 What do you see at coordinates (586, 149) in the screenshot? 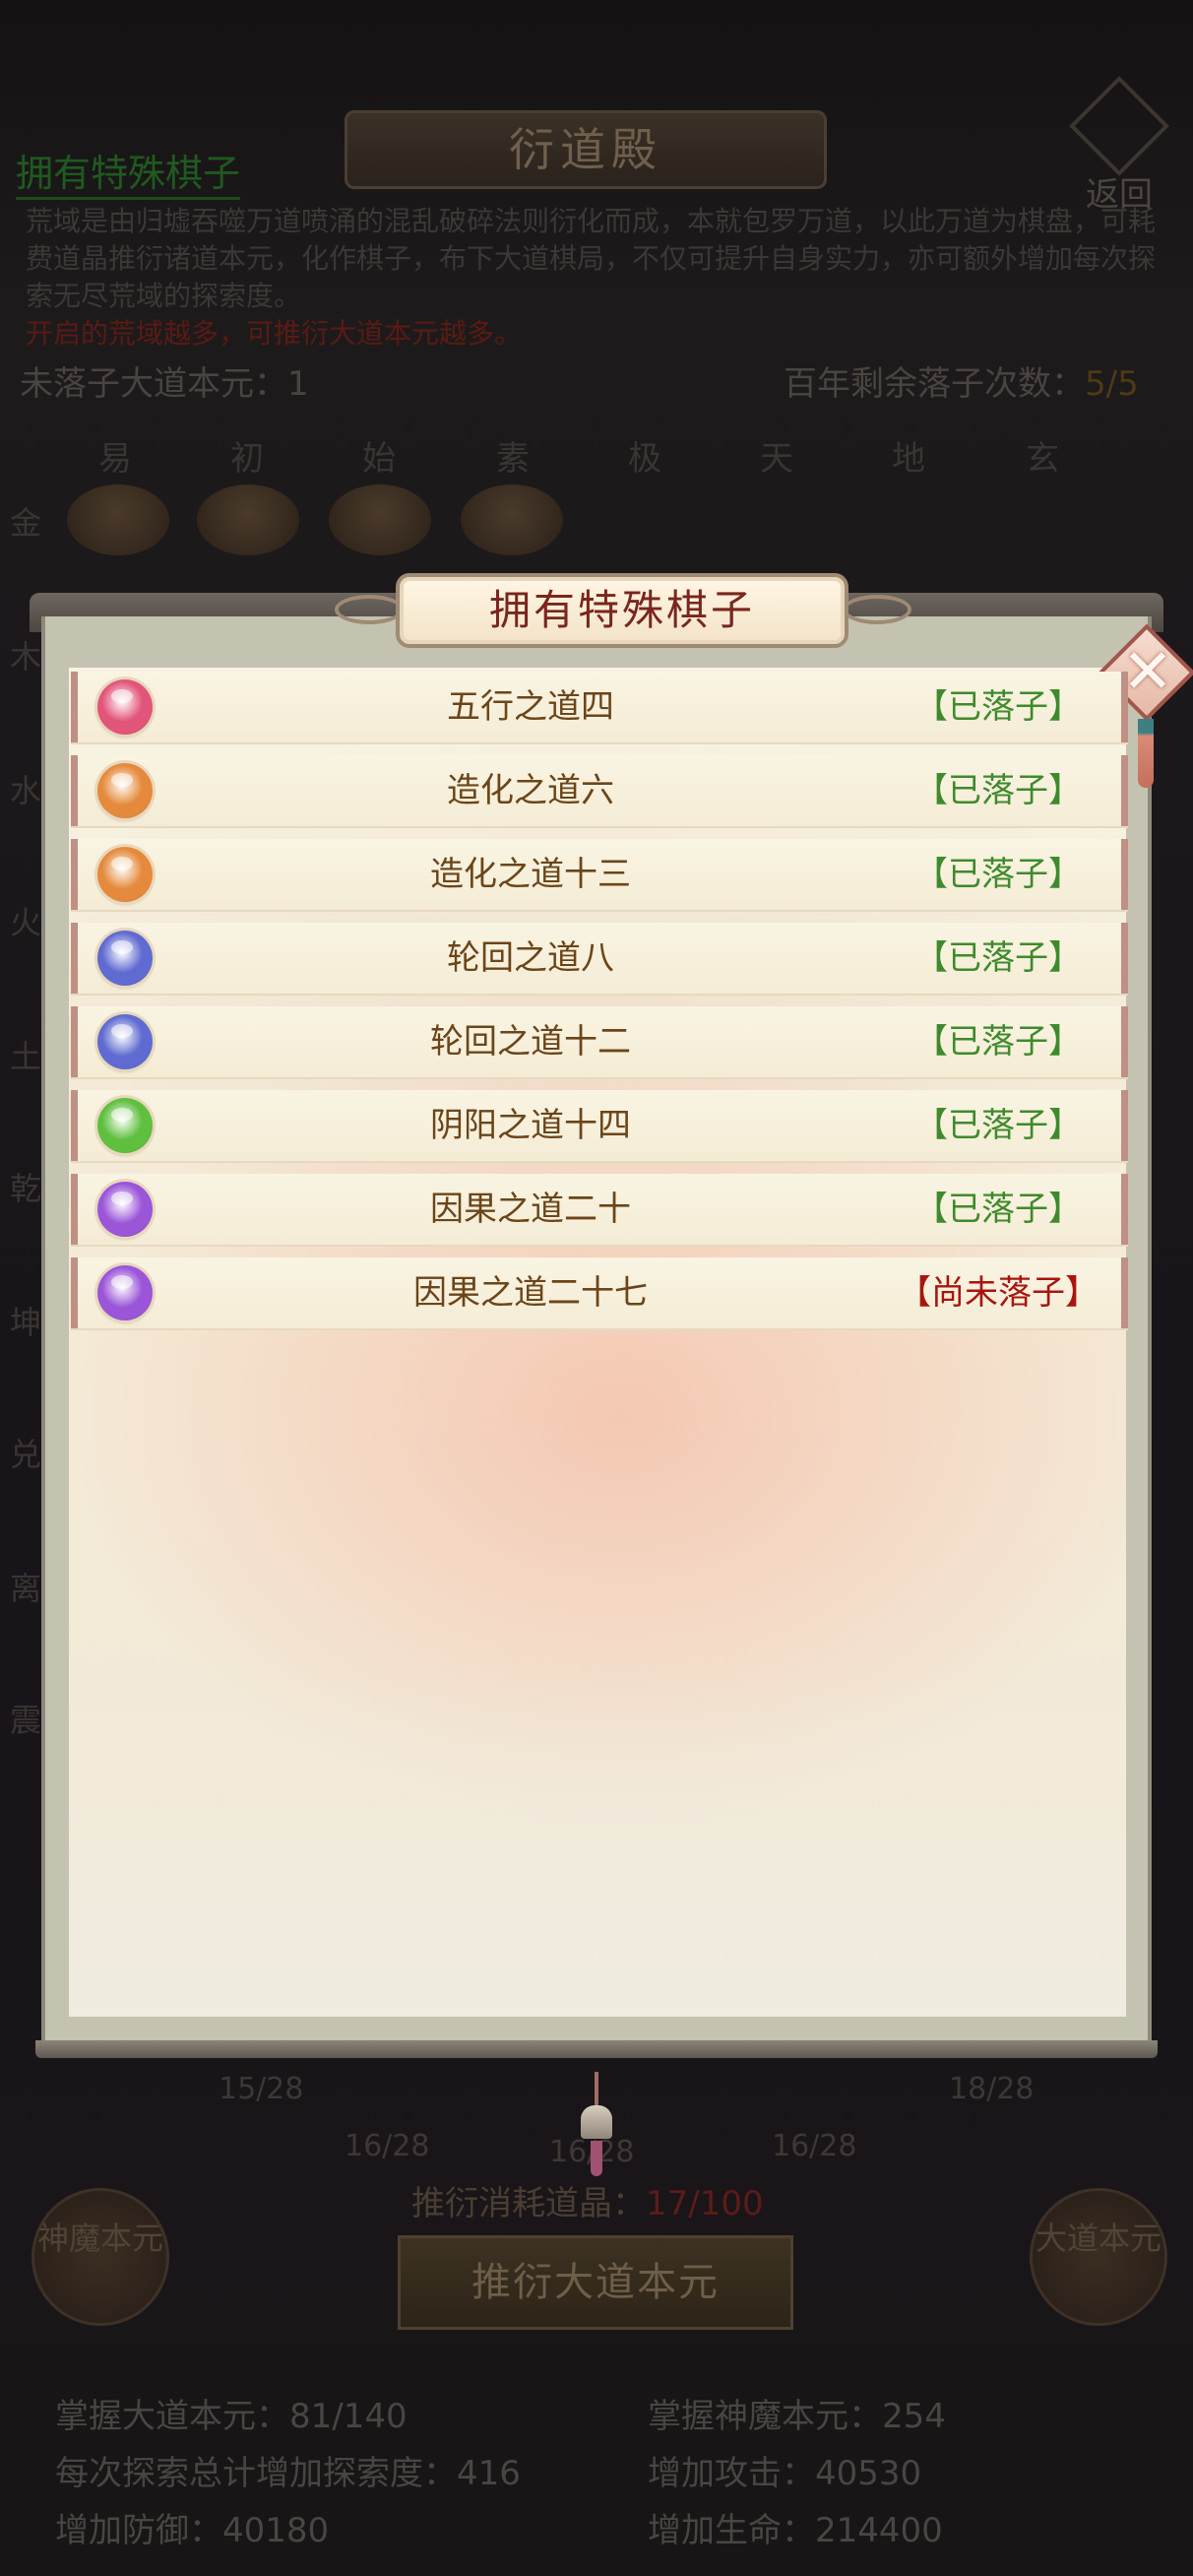
I see `screen-title: 衍道殿` at bounding box center [586, 149].